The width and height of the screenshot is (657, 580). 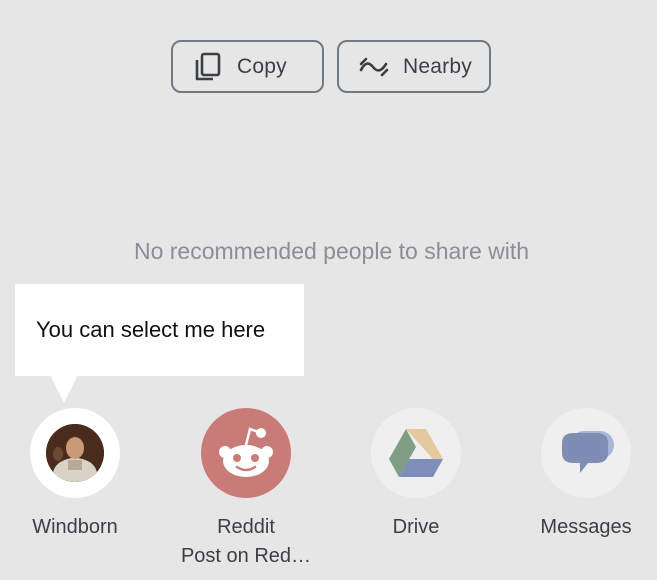 I want to click on share-target-windborn: Windborn, so click(x=80, y=473).